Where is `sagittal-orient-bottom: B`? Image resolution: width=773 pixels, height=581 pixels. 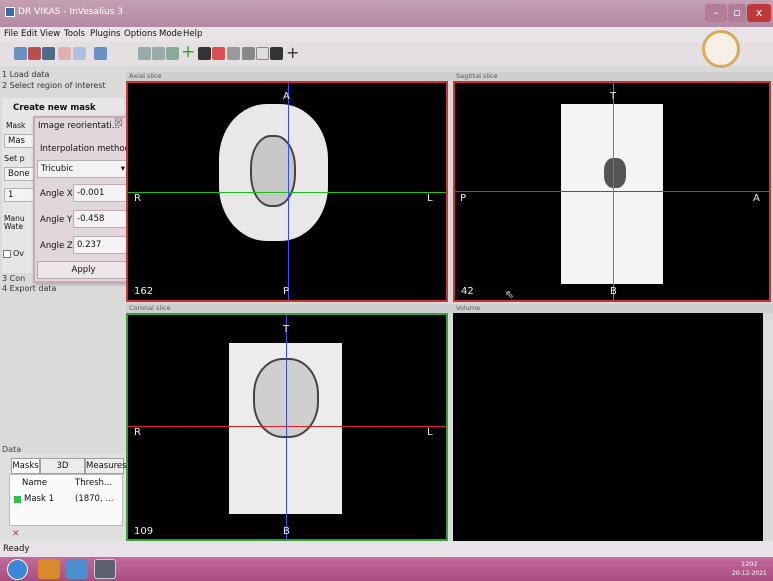
sagittal-orient-bottom: B is located at coordinates (613, 291).